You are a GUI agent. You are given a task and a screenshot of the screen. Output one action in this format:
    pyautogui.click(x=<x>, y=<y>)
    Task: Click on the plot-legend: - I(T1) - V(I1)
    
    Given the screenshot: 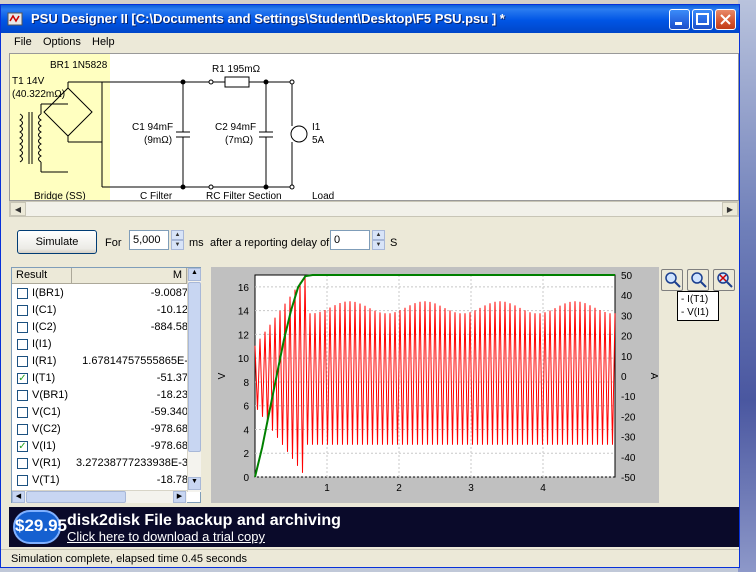 What is the action you would take?
    pyautogui.click(x=698, y=306)
    